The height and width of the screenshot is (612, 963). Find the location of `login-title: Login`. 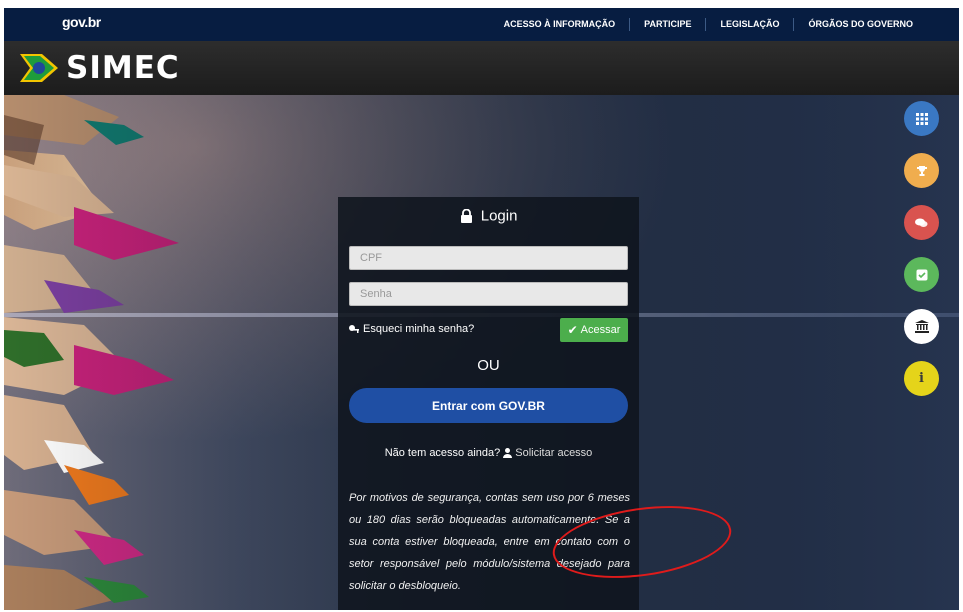

login-title: Login is located at coordinates (488, 216).